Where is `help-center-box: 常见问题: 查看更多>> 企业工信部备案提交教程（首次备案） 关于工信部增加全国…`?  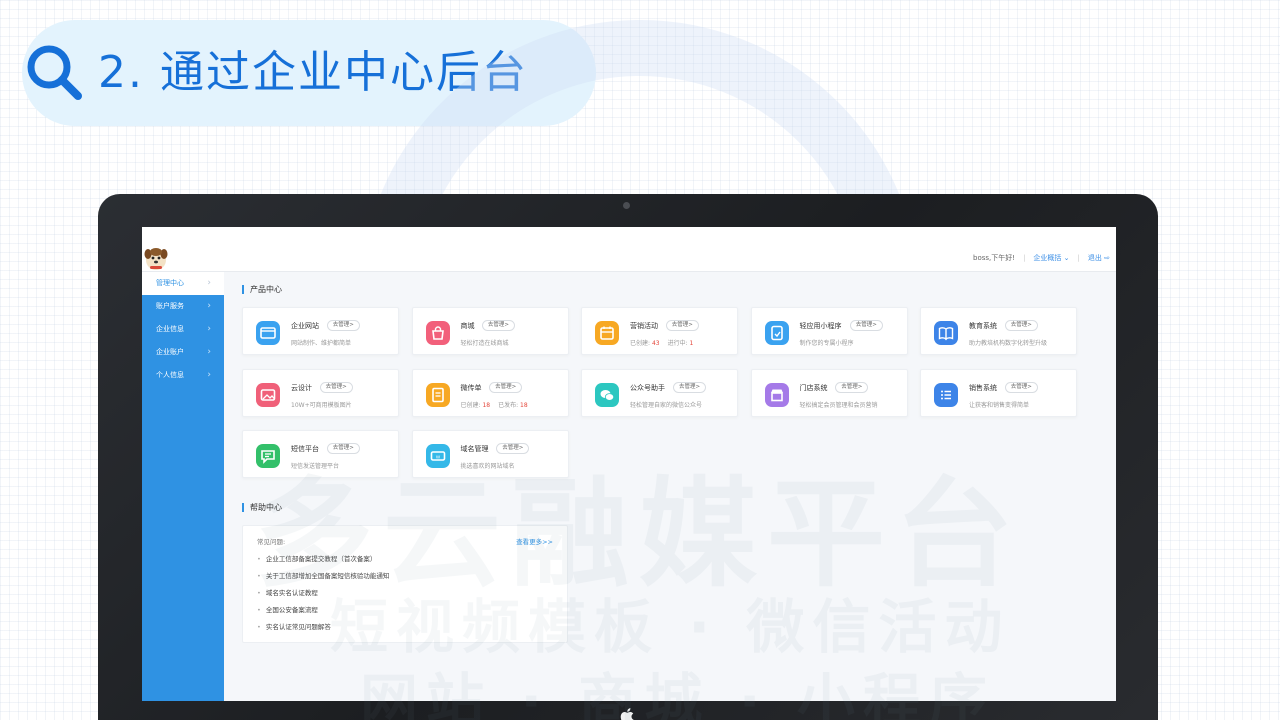
help-center-box: 常见问题: 查看更多>> 企业工信部备案提交教程（首次备案） 关于工信部增加全国… is located at coordinates (405, 584).